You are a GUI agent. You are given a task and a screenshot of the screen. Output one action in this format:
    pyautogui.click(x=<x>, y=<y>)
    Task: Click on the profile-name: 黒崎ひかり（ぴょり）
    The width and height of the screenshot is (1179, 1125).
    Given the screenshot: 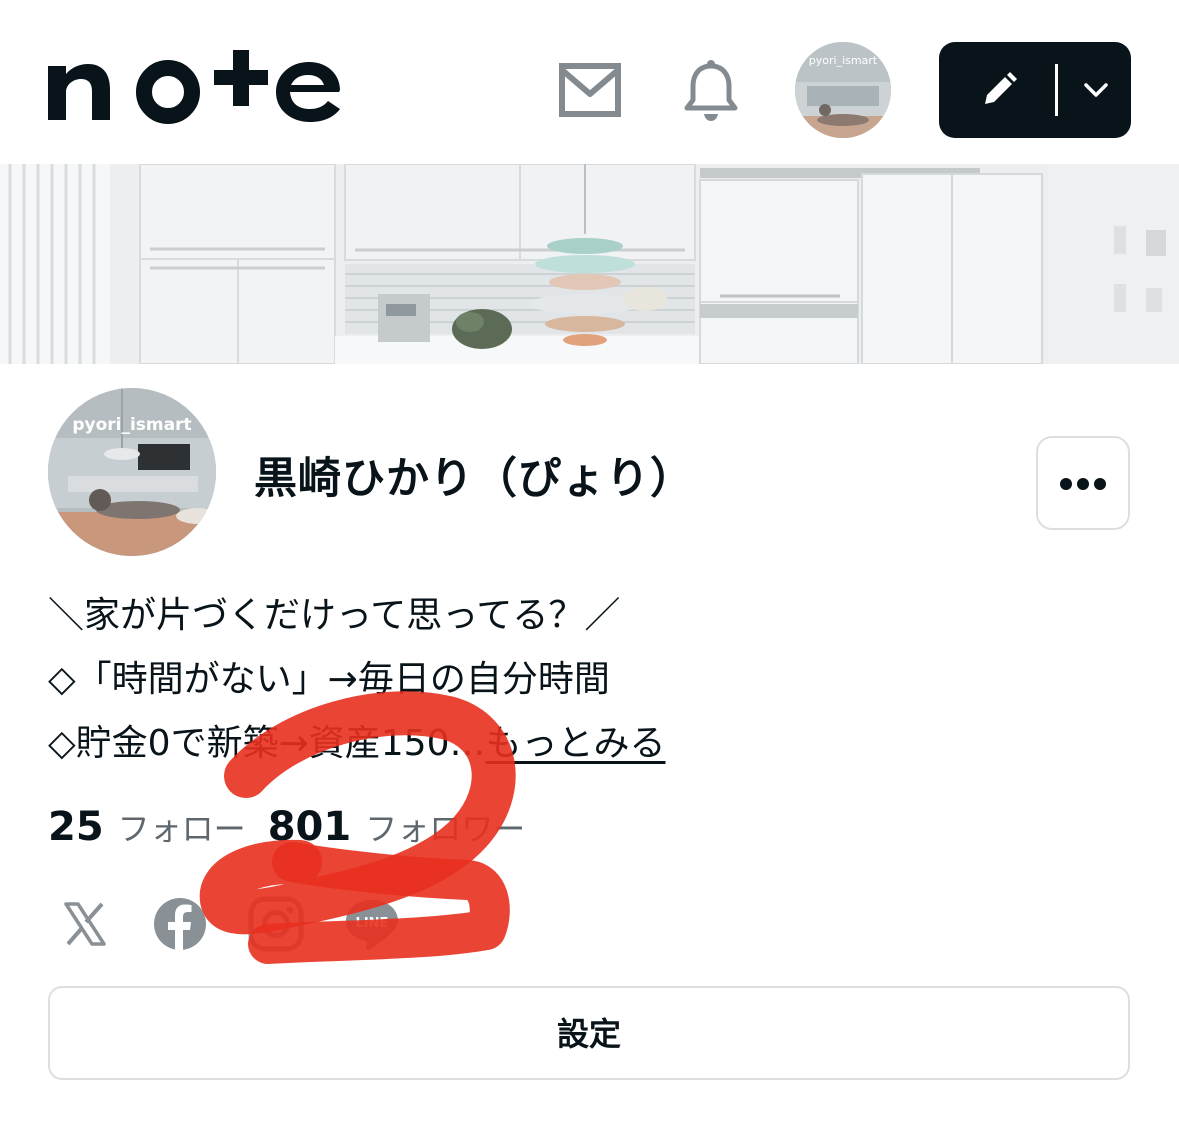 What is the action you would take?
    pyautogui.click(x=474, y=479)
    